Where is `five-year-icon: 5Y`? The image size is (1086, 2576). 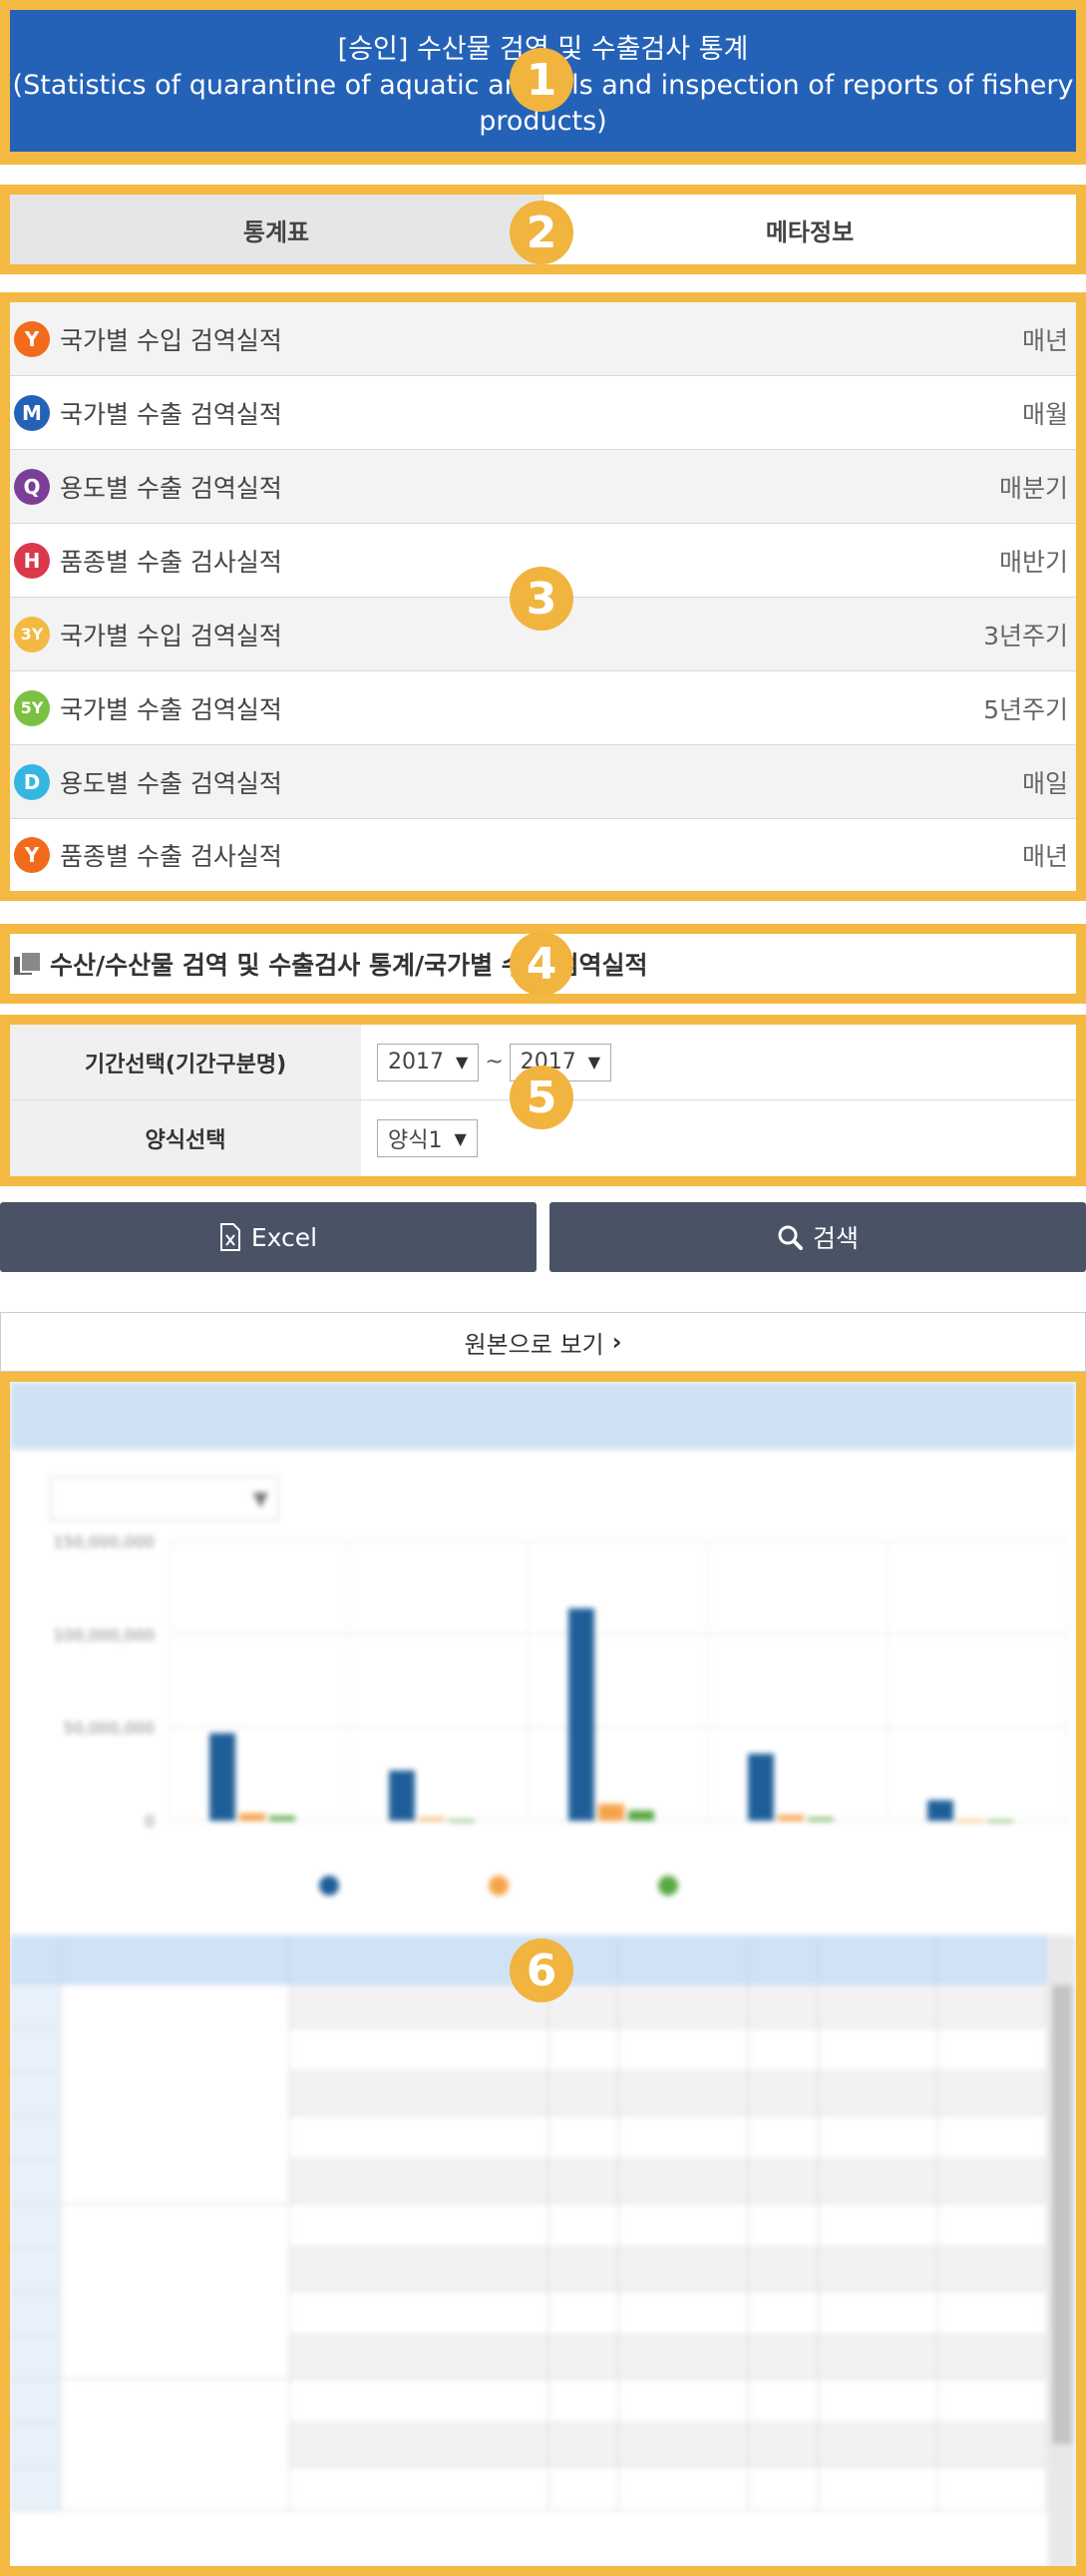 five-year-icon: 5Y is located at coordinates (32, 707).